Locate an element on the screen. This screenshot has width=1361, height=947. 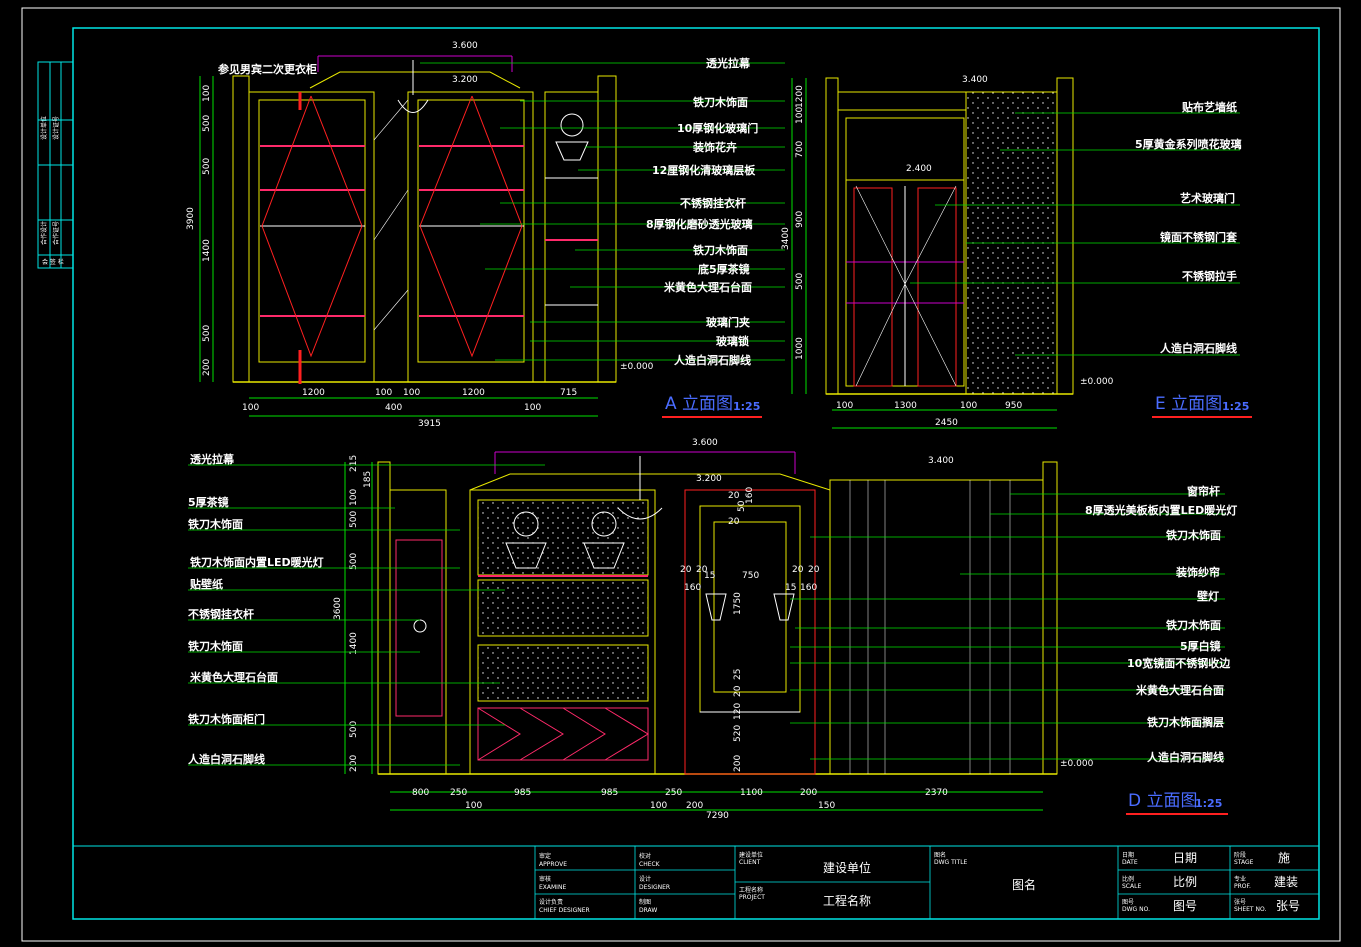
d-dim-bottom-5: 1100 is located at coordinates (751, 793).